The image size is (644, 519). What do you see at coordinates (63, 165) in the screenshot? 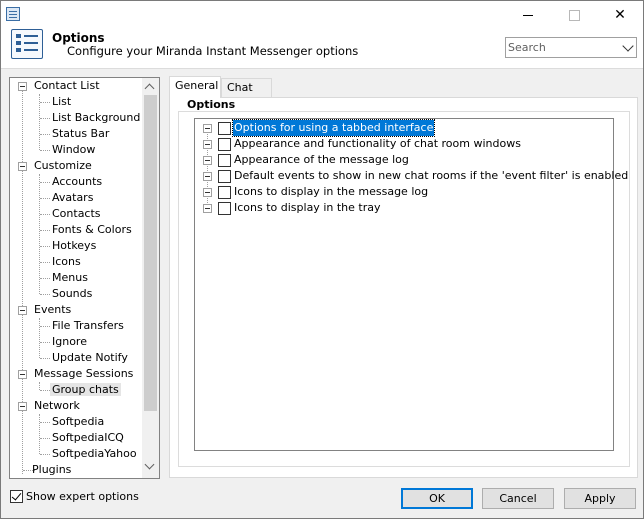
I see `tree-item-label: Customize` at bounding box center [63, 165].